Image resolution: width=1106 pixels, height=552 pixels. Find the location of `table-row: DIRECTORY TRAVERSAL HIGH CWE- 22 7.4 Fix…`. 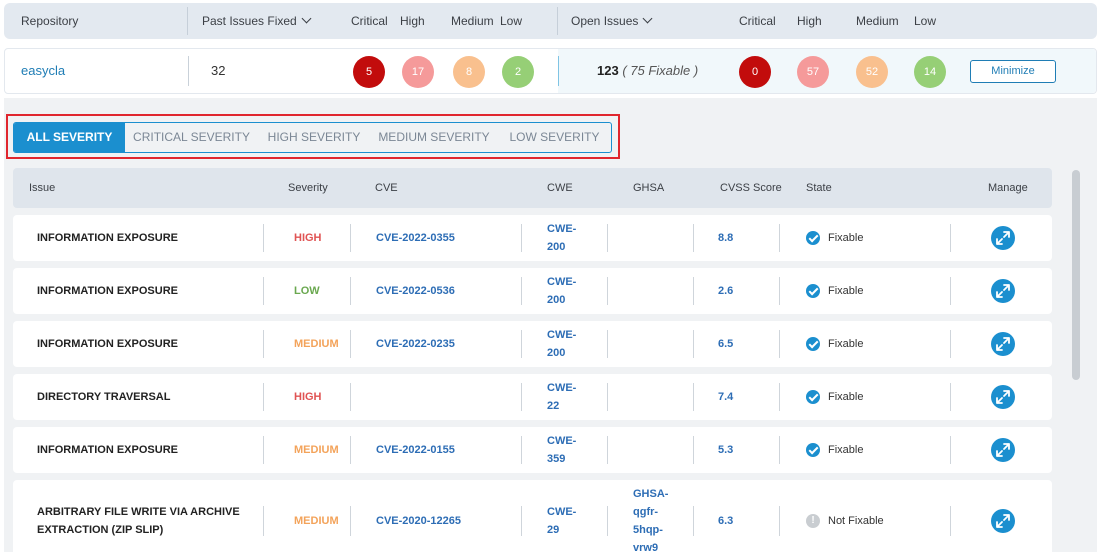

table-row: DIRECTORY TRAVERSAL HIGH CWE- 22 7.4 Fix… is located at coordinates (532, 397).